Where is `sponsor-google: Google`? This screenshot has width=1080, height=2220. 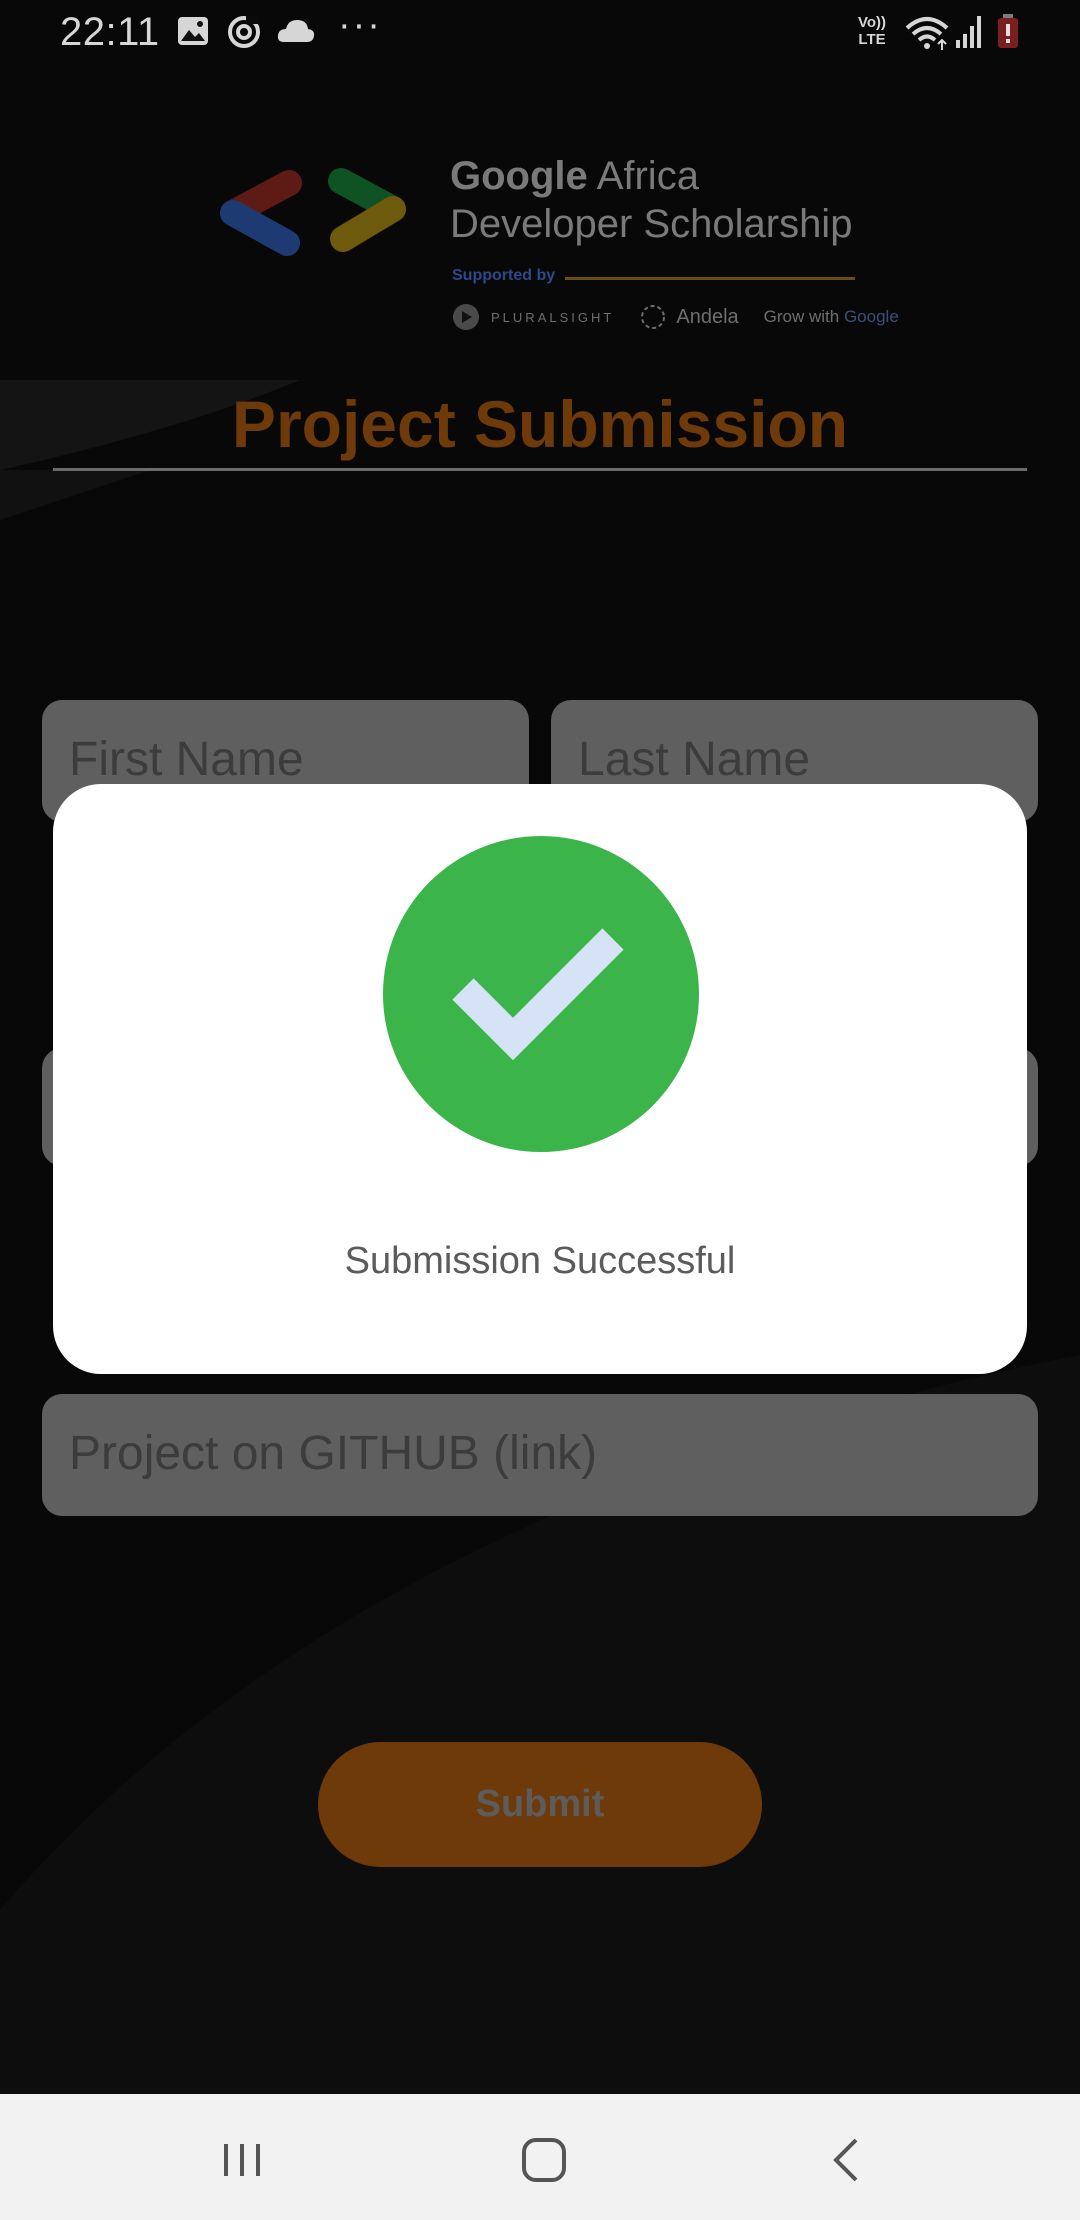 sponsor-google: Google is located at coordinates (871, 316).